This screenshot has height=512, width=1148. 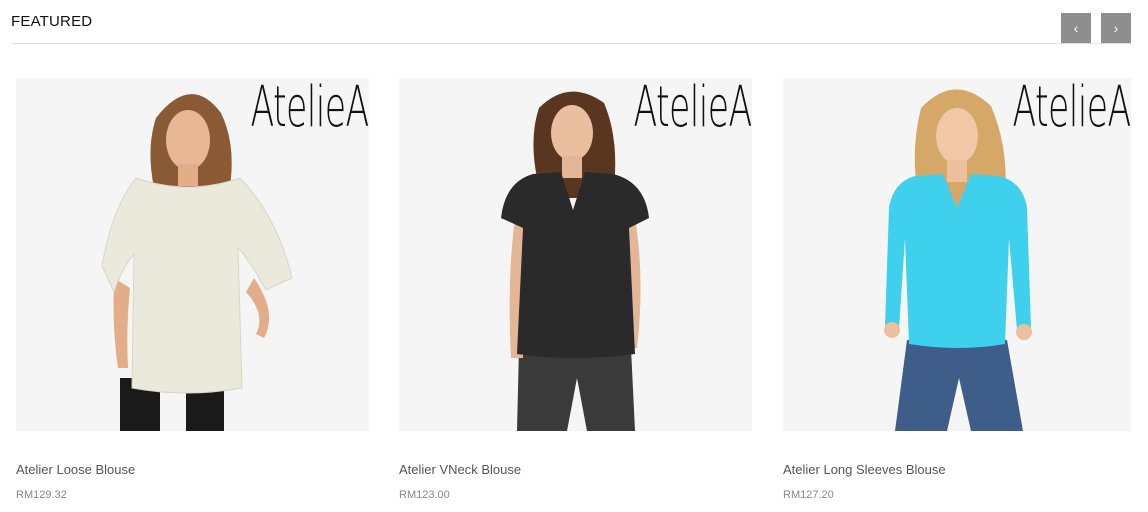 I want to click on chevron-left-icon: ‹, so click(x=1076, y=28).